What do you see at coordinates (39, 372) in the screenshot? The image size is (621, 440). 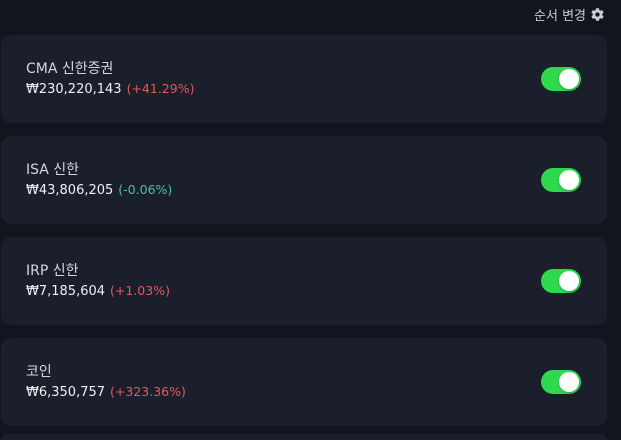 I see `account-name: 코인` at bounding box center [39, 372].